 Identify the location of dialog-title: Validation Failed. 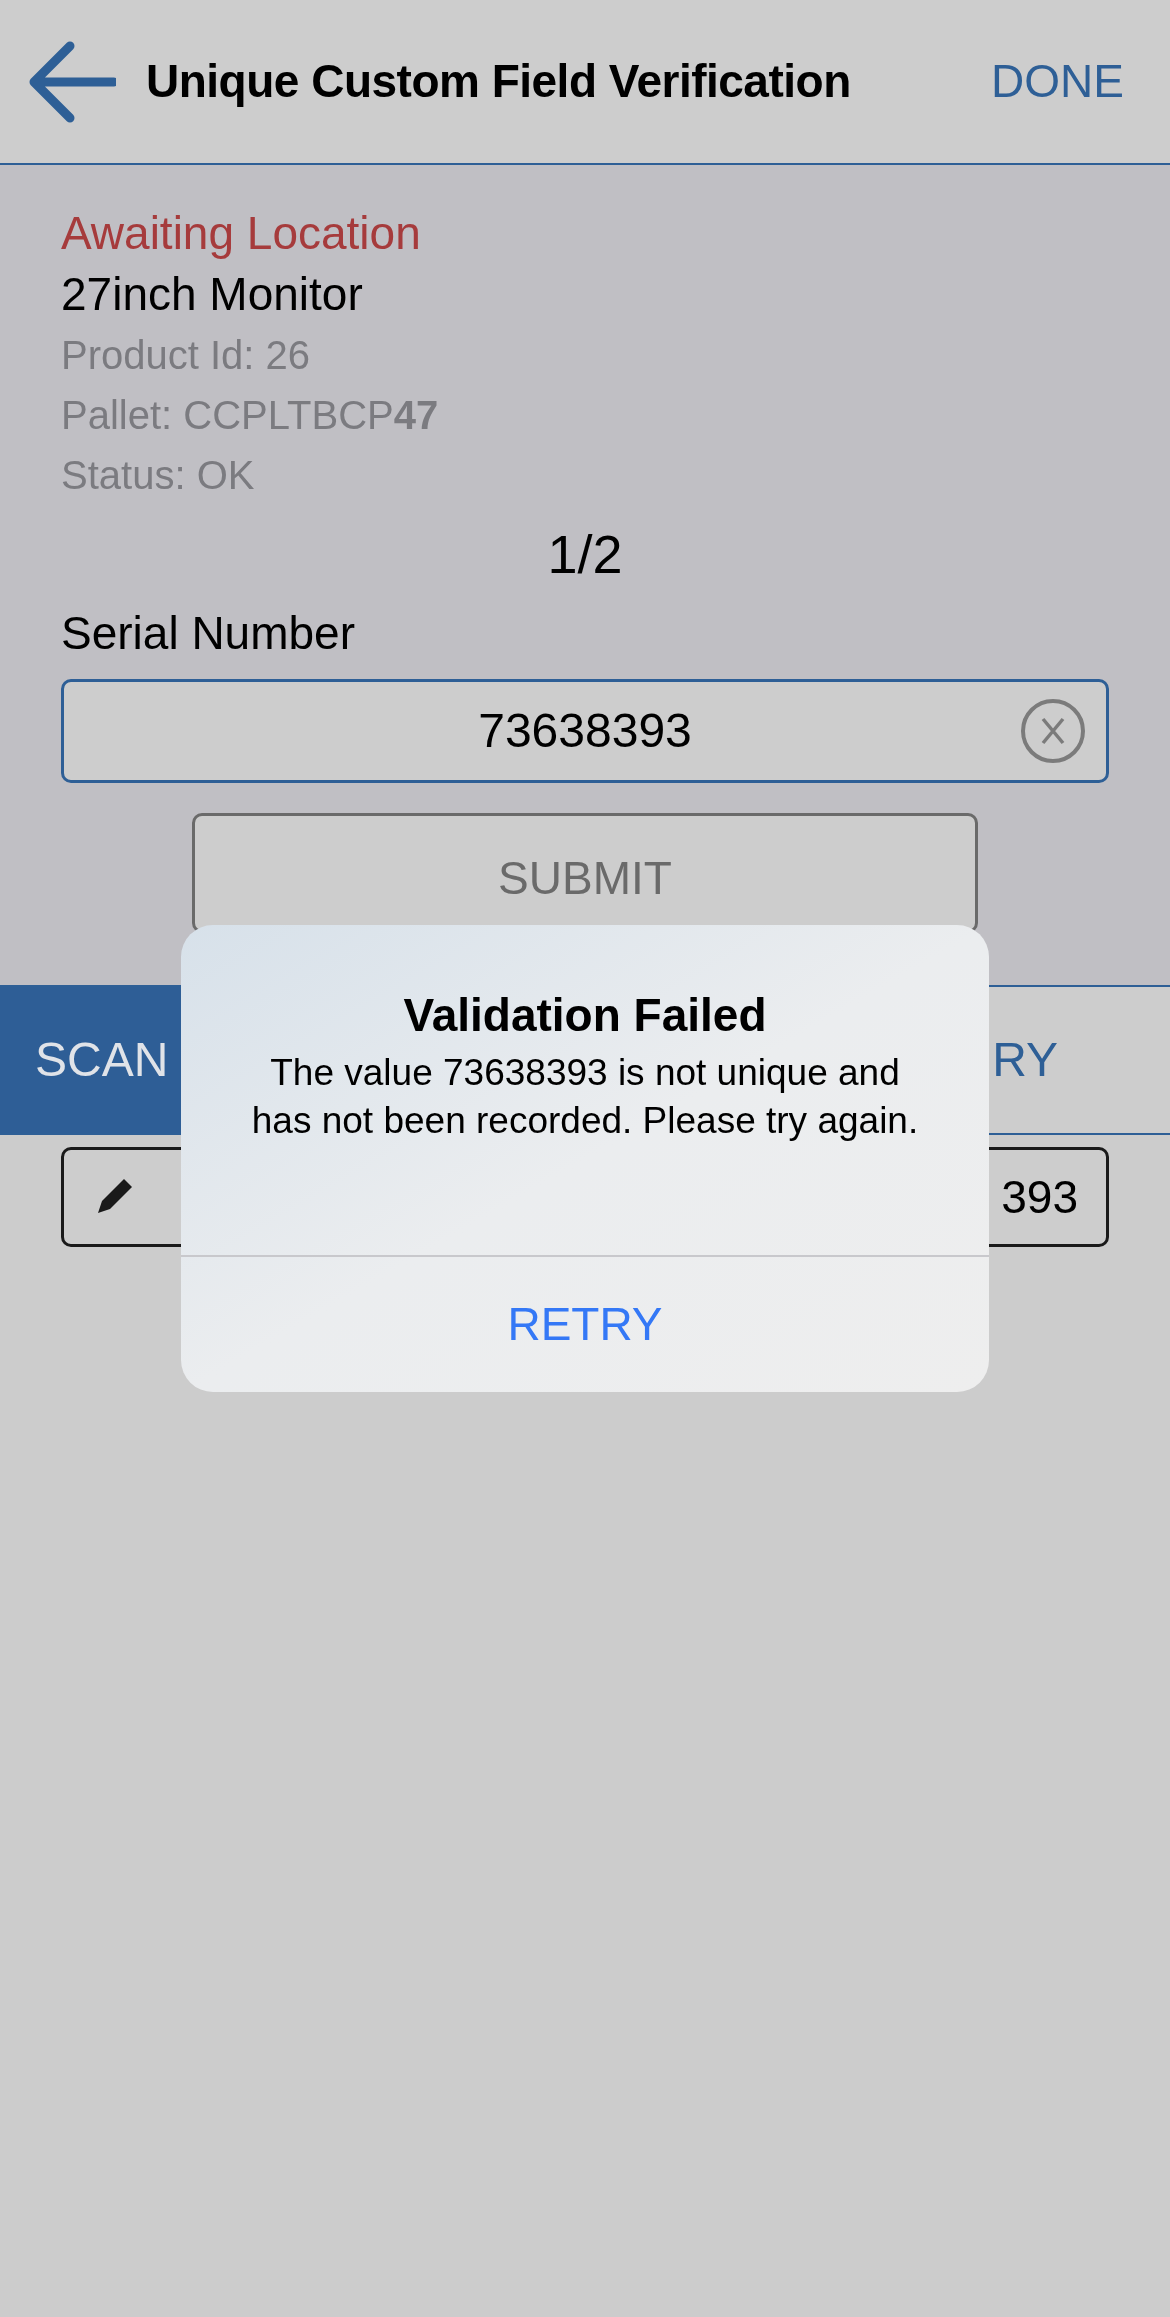
(585, 1015).